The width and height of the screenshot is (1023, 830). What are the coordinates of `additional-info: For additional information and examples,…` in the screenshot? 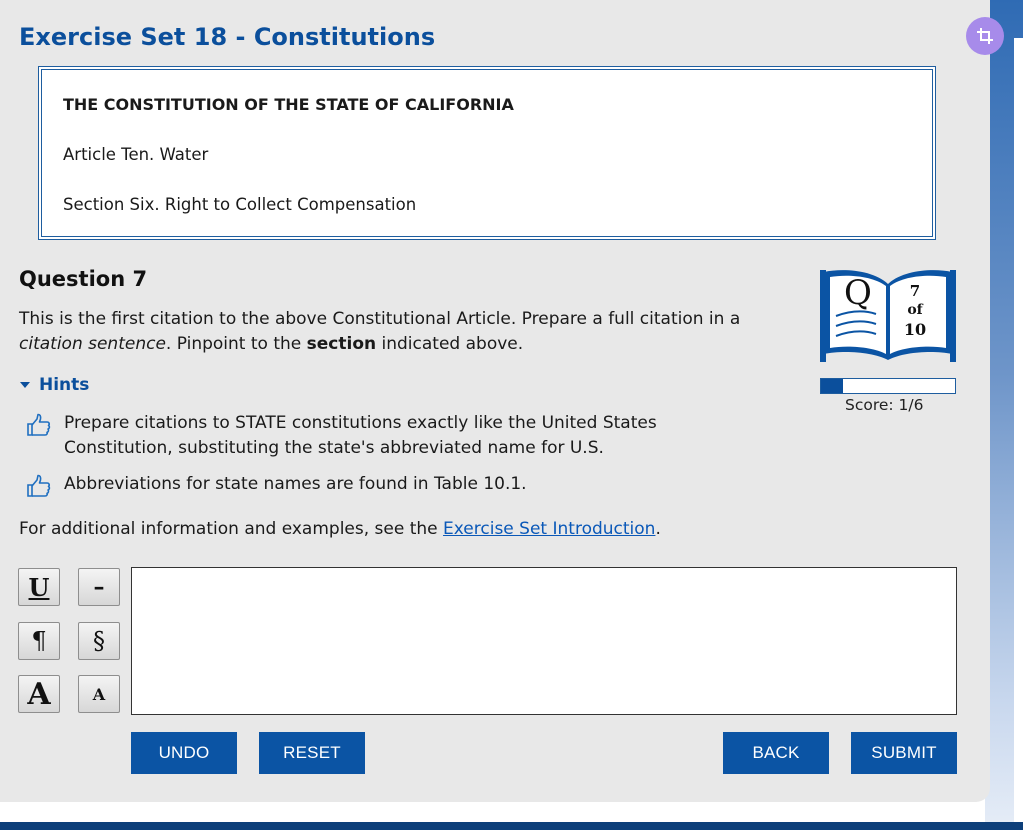 It's located at (340, 529).